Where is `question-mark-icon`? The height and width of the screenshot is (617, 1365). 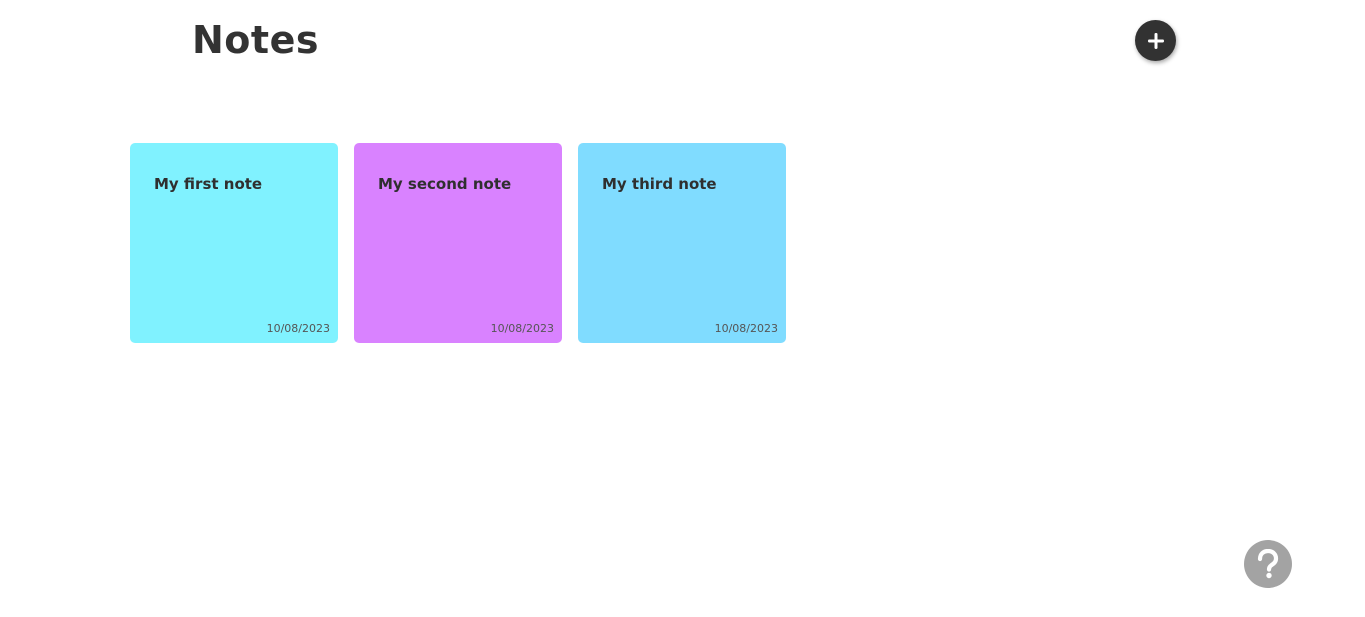
question-mark-icon is located at coordinates (1268, 564).